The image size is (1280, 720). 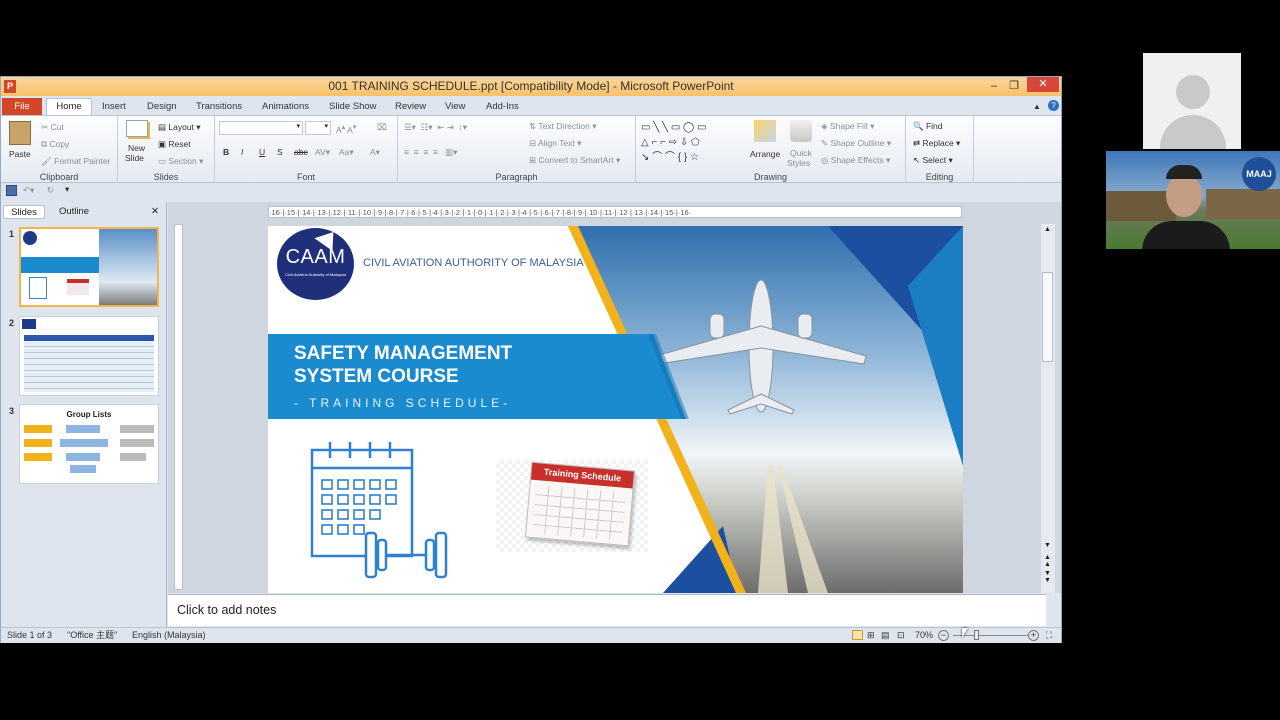 I want to click on redo-icon: ↻, so click(x=50, y=190).